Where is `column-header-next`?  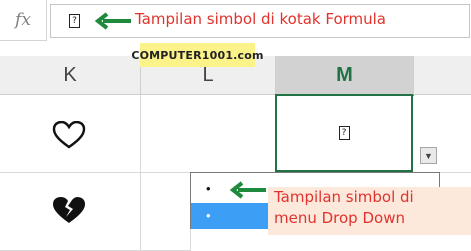
column-header-next is located at coordinates (442, 75).